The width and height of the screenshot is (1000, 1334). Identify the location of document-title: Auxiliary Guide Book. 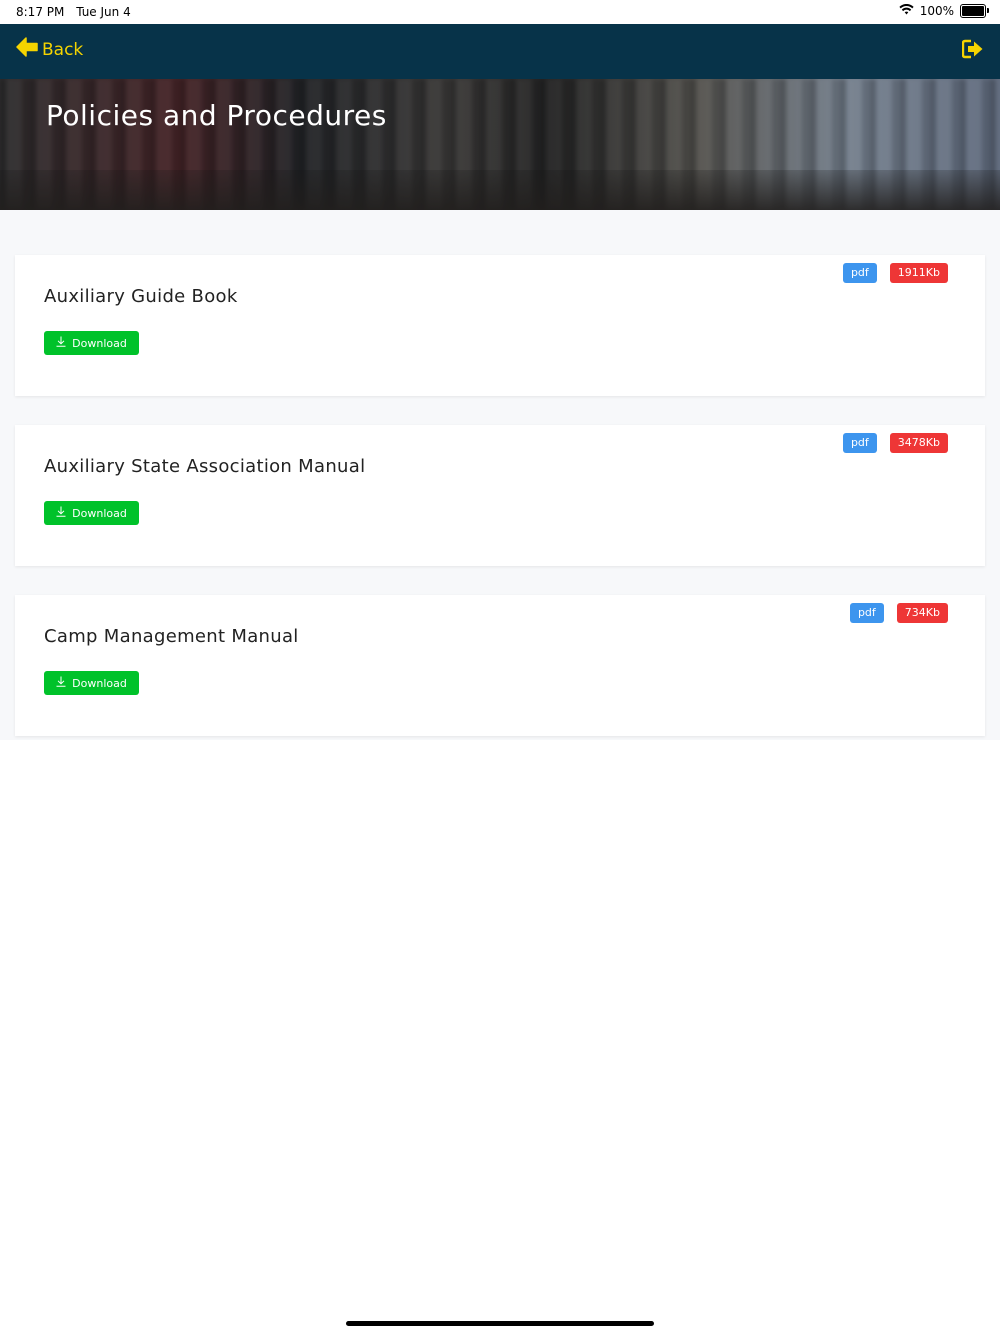
(141, 296).